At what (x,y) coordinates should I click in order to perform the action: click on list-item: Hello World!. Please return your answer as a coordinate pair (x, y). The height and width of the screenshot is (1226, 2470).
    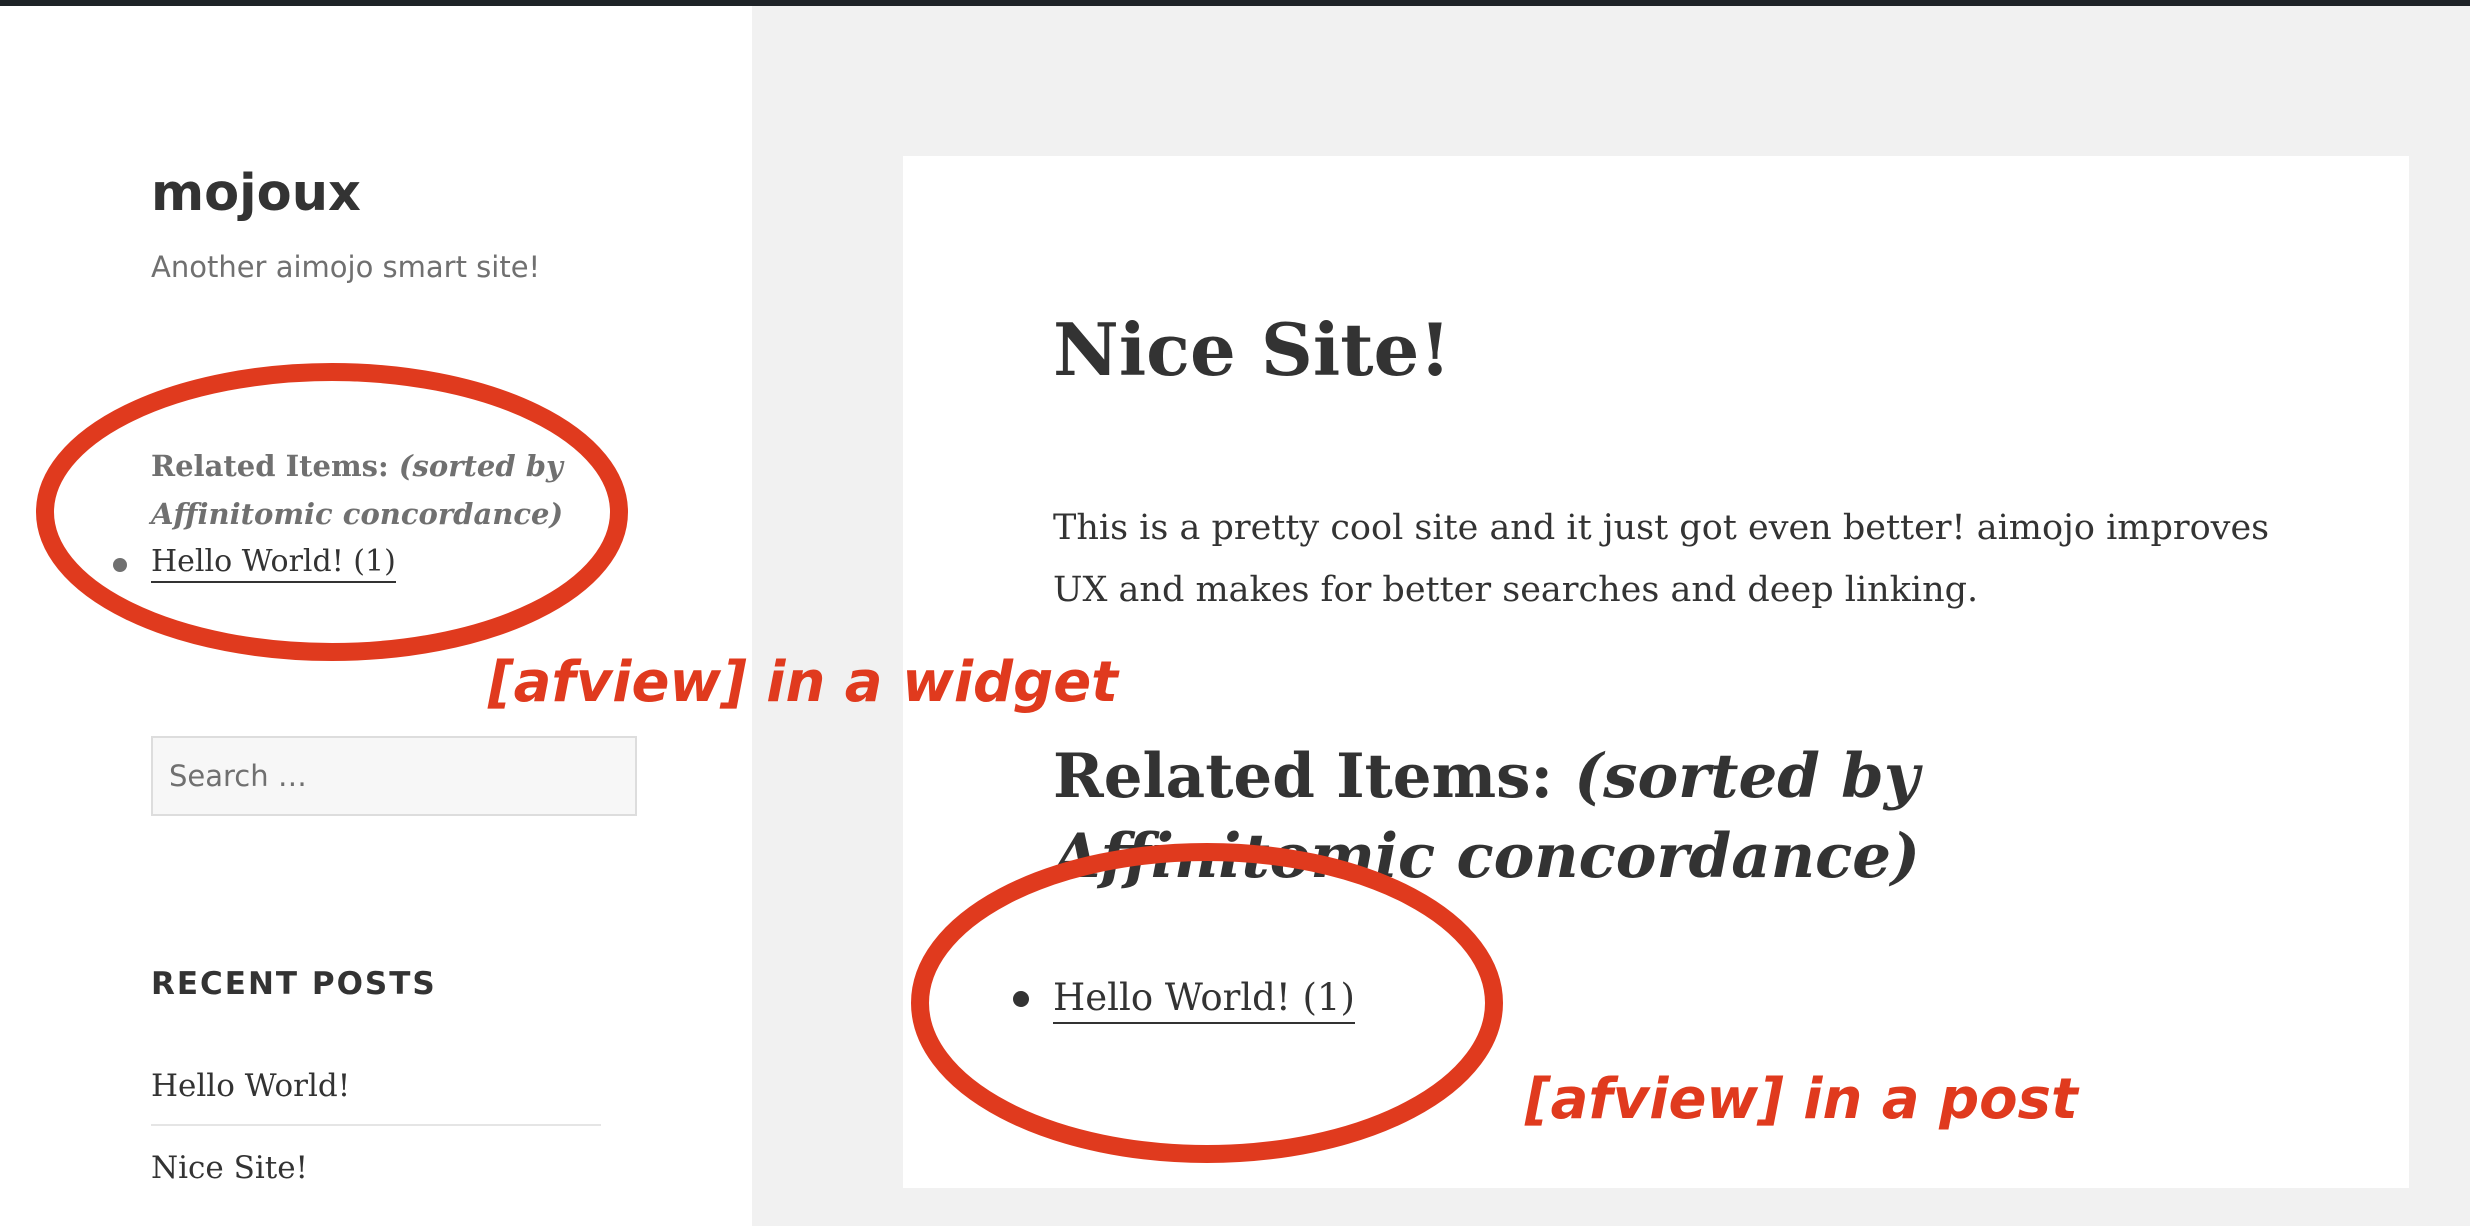
    Looking at the image, I should click on (376, 1092).